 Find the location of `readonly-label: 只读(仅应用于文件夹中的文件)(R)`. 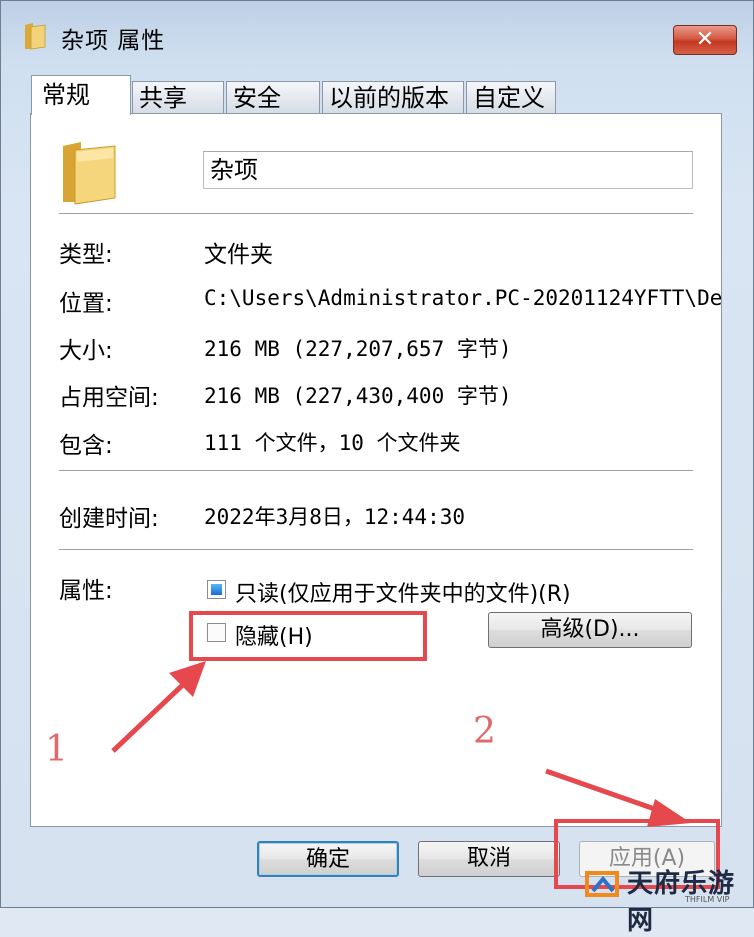

readonly-label: 只读(仅应用于文件夹中的文件)(R) is located at coordinates (403, 592).